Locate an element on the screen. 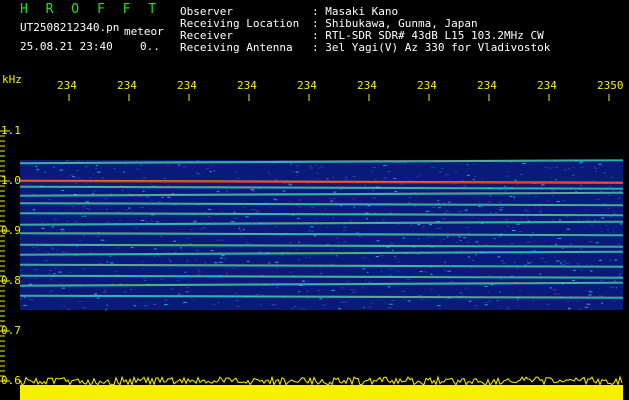  mode-label: meteor is located at coordinates (144, 31).